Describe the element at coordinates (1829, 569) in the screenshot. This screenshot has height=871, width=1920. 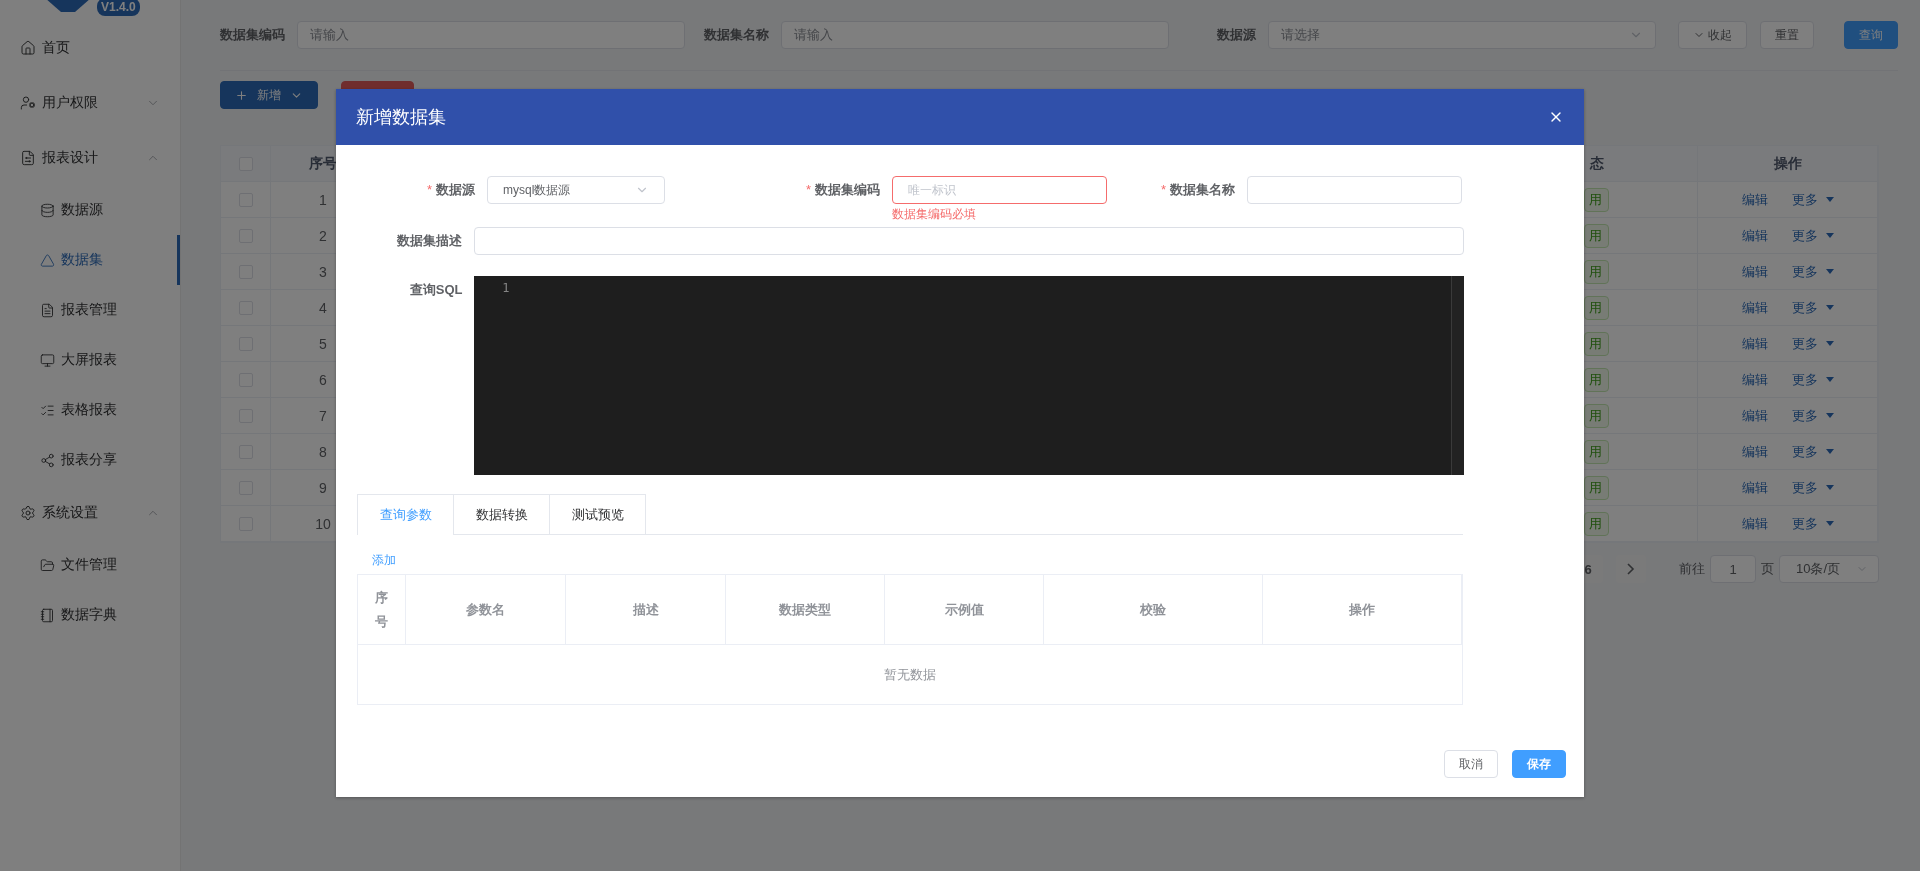
I see `page-size-select: 10条/页` at that location.